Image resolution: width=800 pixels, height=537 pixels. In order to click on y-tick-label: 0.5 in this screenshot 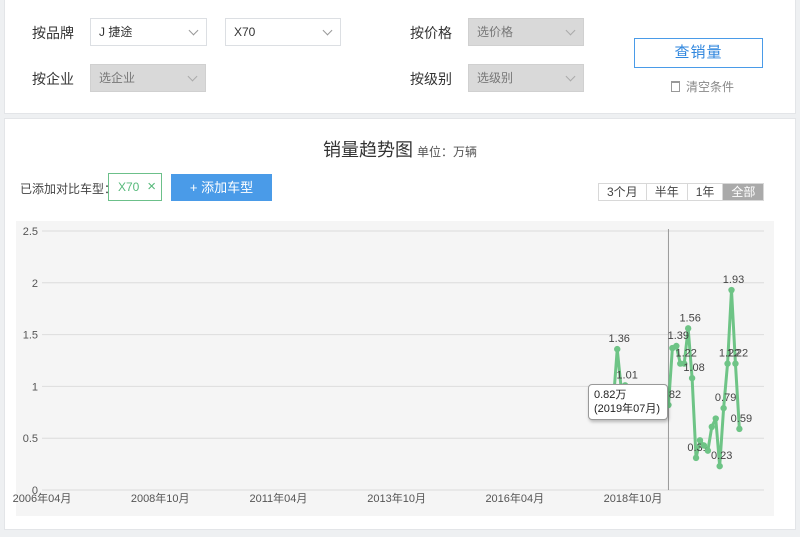, I will do `click(30, 439)`.